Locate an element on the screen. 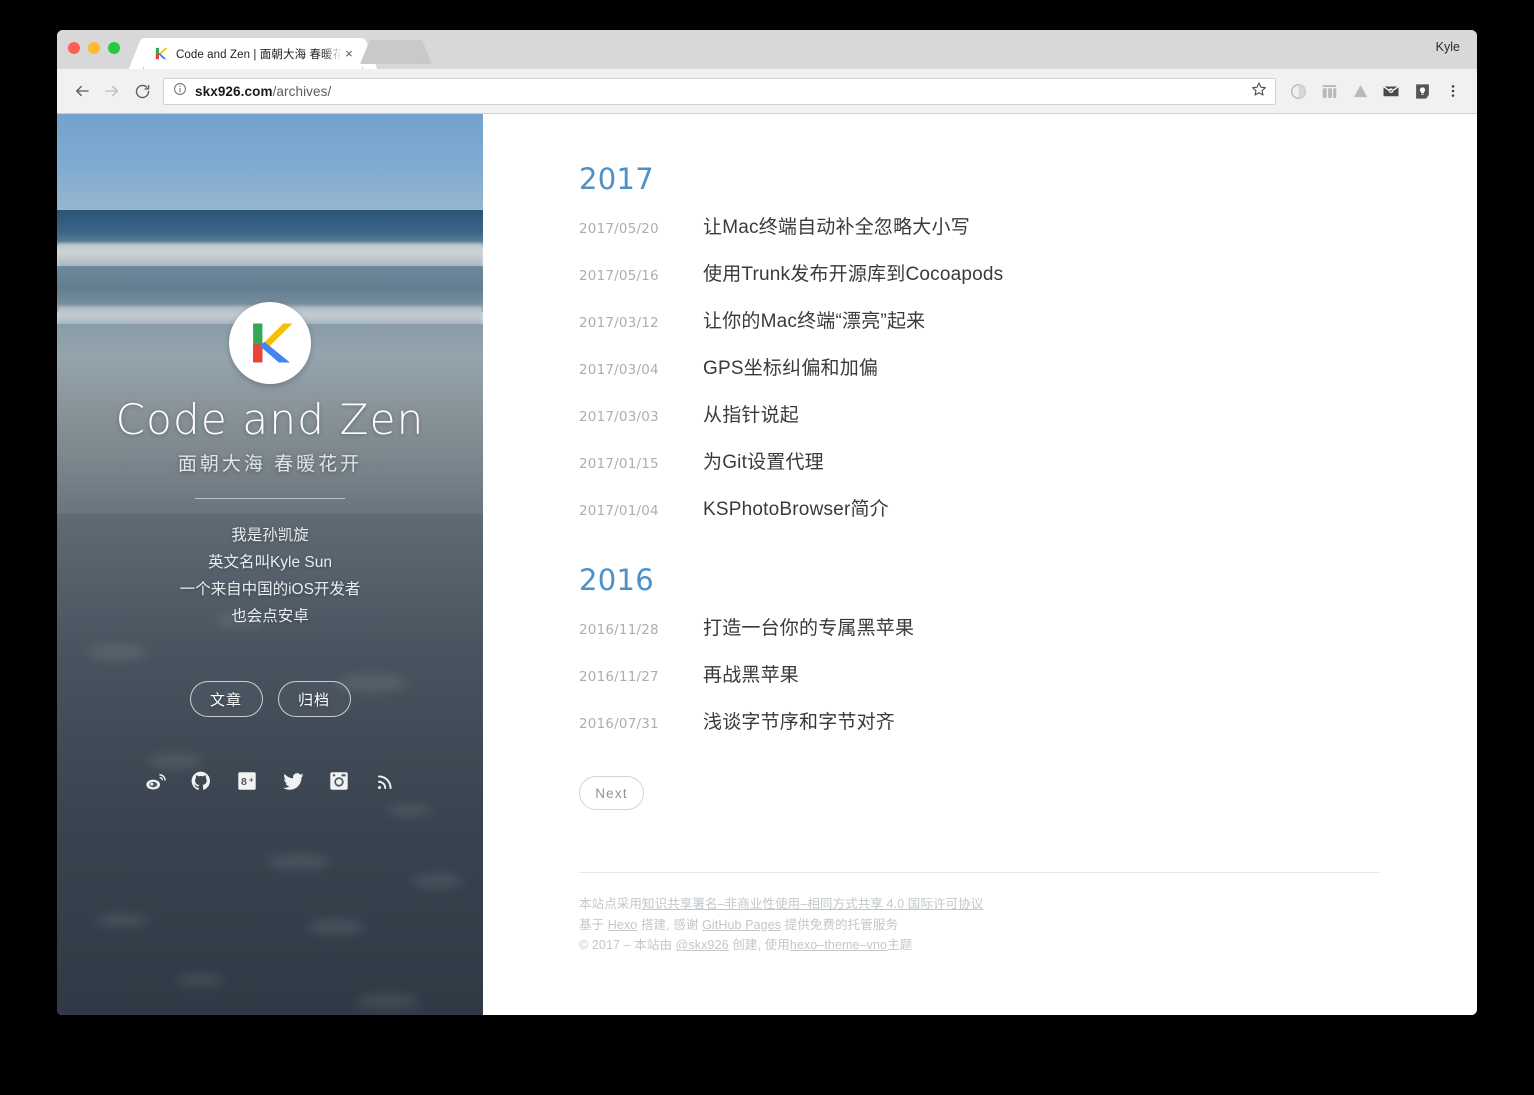 The width and height of the screenshot is (1534, 1095). archive-row: 2016/11/28 打造一台你的专属黑苹果 is located at coordinates (1028, 636).